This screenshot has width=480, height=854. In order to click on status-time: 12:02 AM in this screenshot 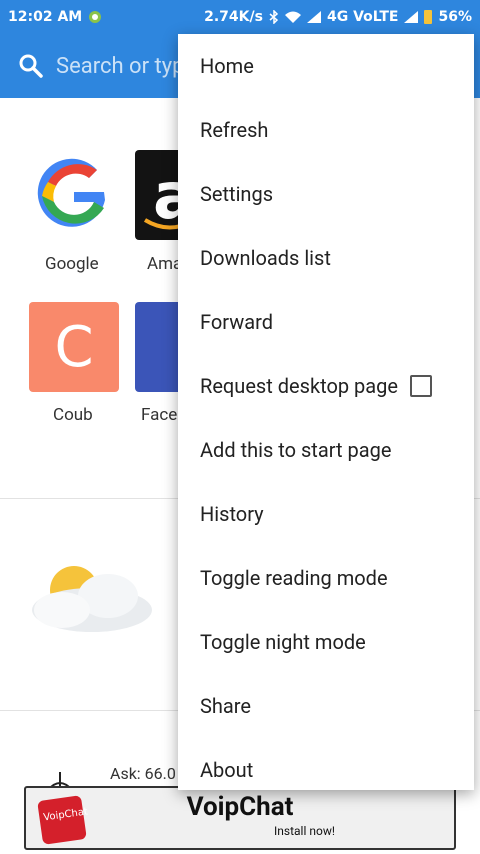, I will do `click(45, 17)`.